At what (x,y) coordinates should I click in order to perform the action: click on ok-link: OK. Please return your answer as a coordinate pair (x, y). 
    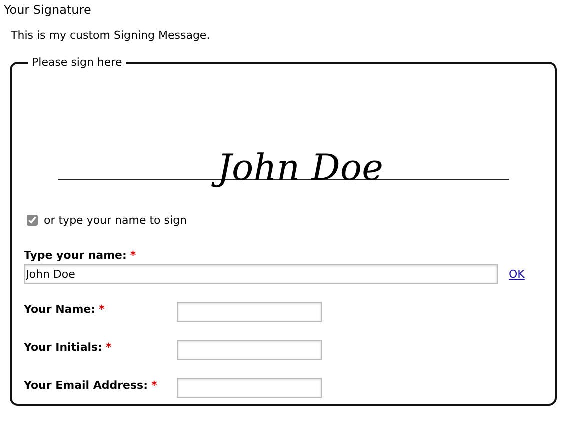
    Looking at the image, I should click on (517, 274).